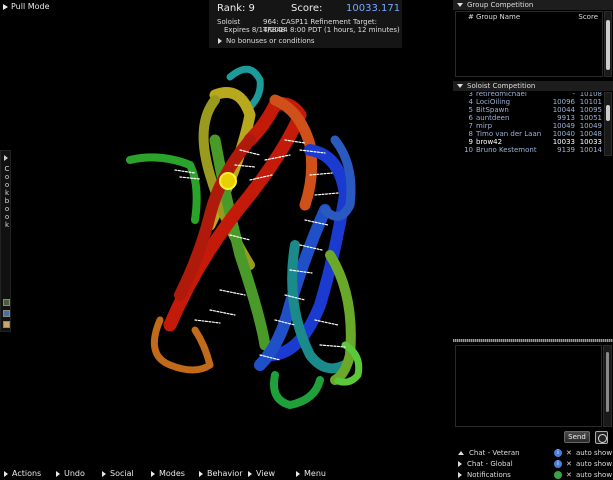  I want to click on soloist-competition-header: Soloist Competition, so click(533, 86).